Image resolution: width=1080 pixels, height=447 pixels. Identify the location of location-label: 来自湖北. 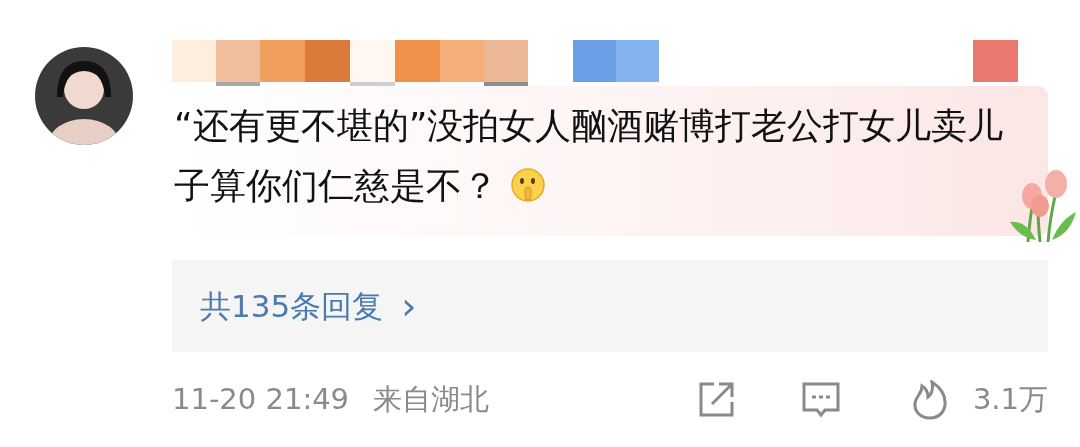
(431, 399).